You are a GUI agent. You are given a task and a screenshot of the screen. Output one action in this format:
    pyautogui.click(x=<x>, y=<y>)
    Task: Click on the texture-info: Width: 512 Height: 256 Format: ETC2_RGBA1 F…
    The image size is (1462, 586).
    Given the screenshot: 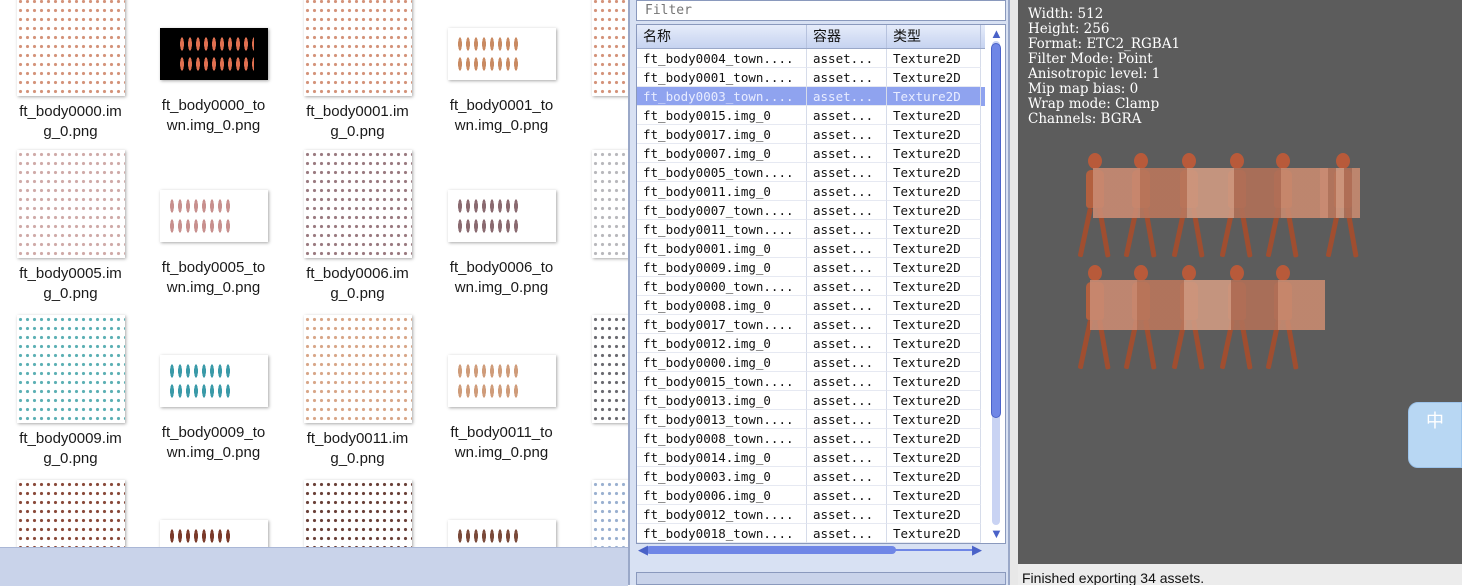 What is the action you would take?
    pyautogui.click(x=1104, y=67)
    